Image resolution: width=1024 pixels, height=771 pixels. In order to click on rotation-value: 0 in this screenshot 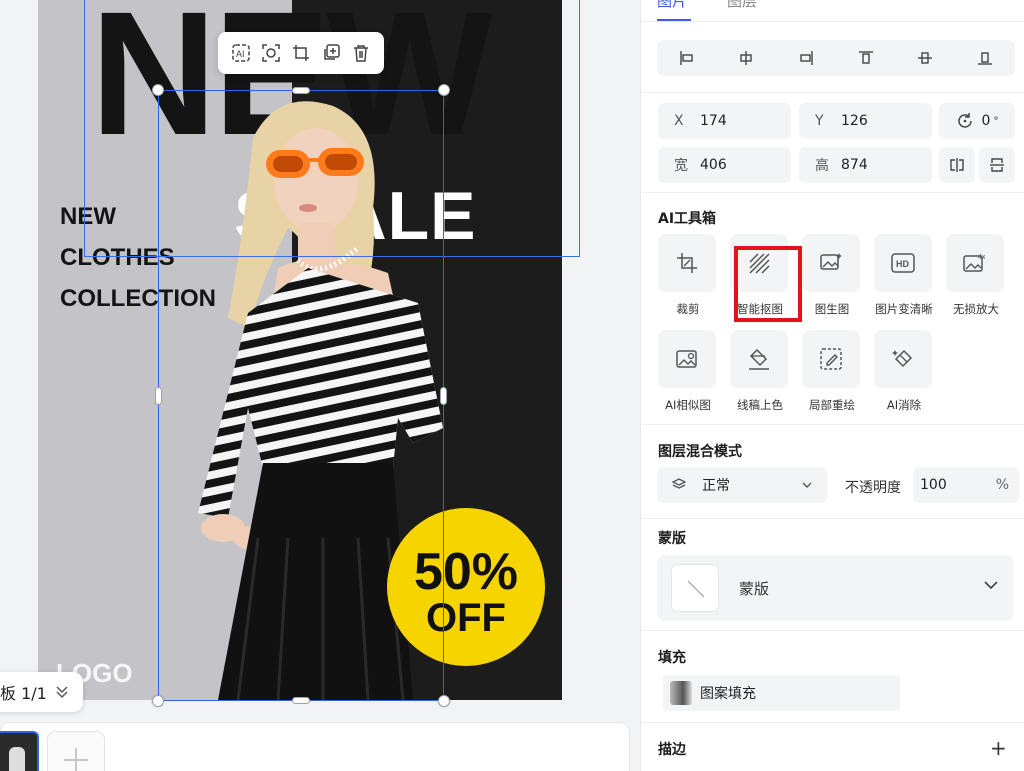, I will do `click(986, 121)`.